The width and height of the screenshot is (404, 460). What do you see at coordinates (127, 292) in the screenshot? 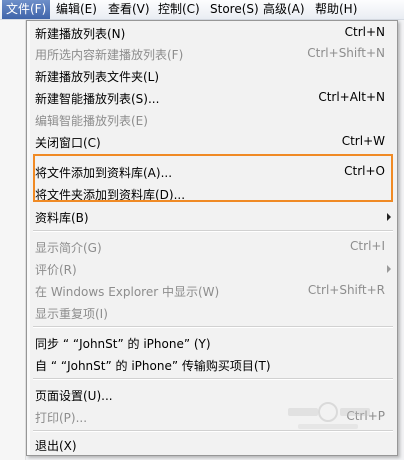
I see `menu-item-label: 在 Windows Explorer 中显示(W)` at bounding box center [127, 292].